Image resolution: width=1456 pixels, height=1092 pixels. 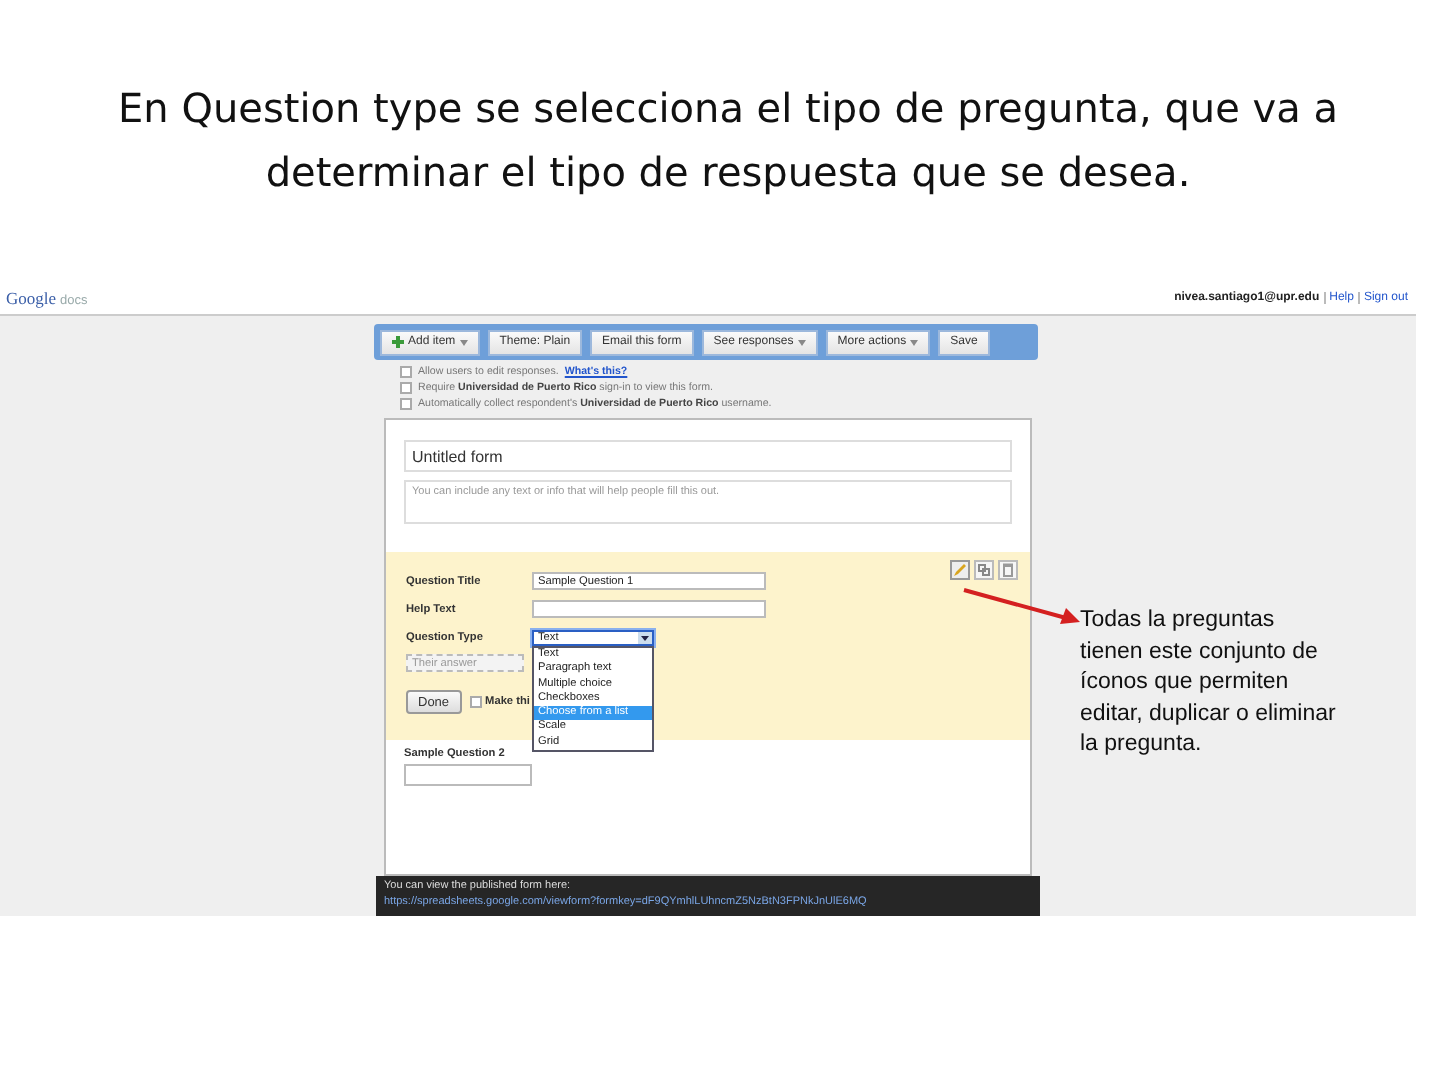 What do you see at coordinates (1008, 570) in the screenshot?
I see `trash-icon` at bounding box center [1008, 570].